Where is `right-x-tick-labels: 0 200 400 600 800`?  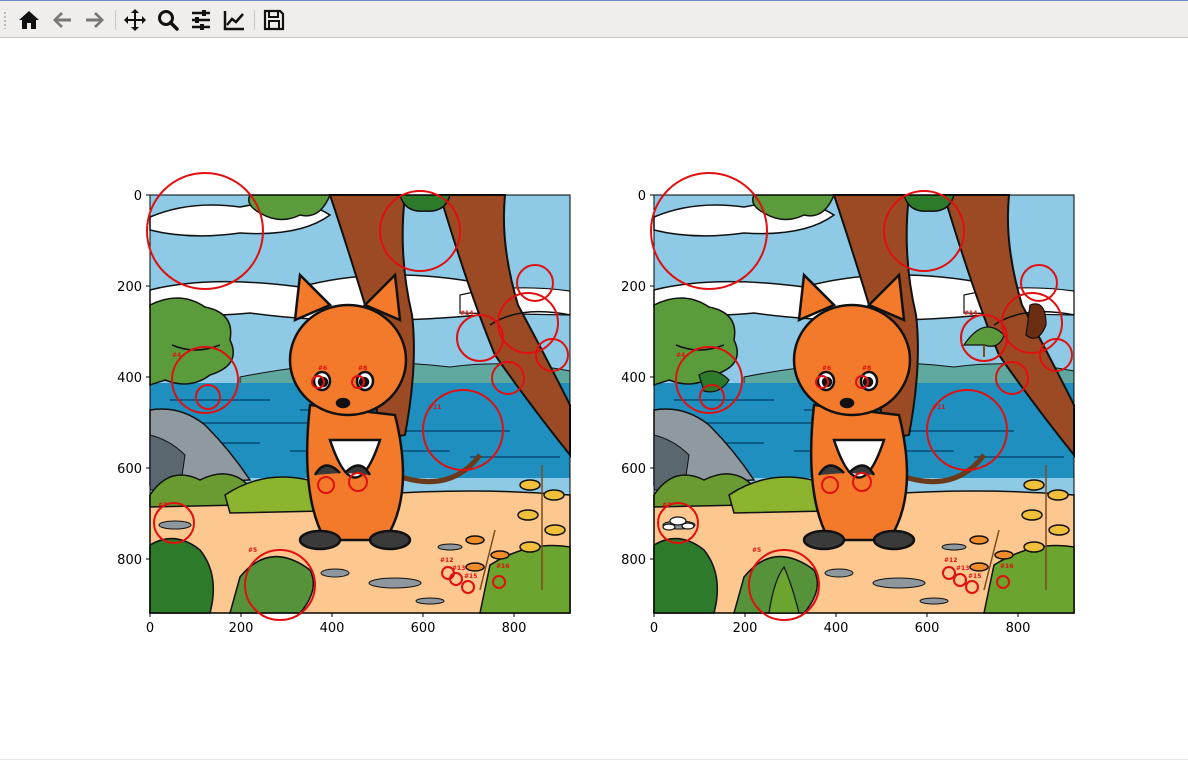
right-x-tick-labels: 0 200 400 600 800 is located at coordinates (840, 628).